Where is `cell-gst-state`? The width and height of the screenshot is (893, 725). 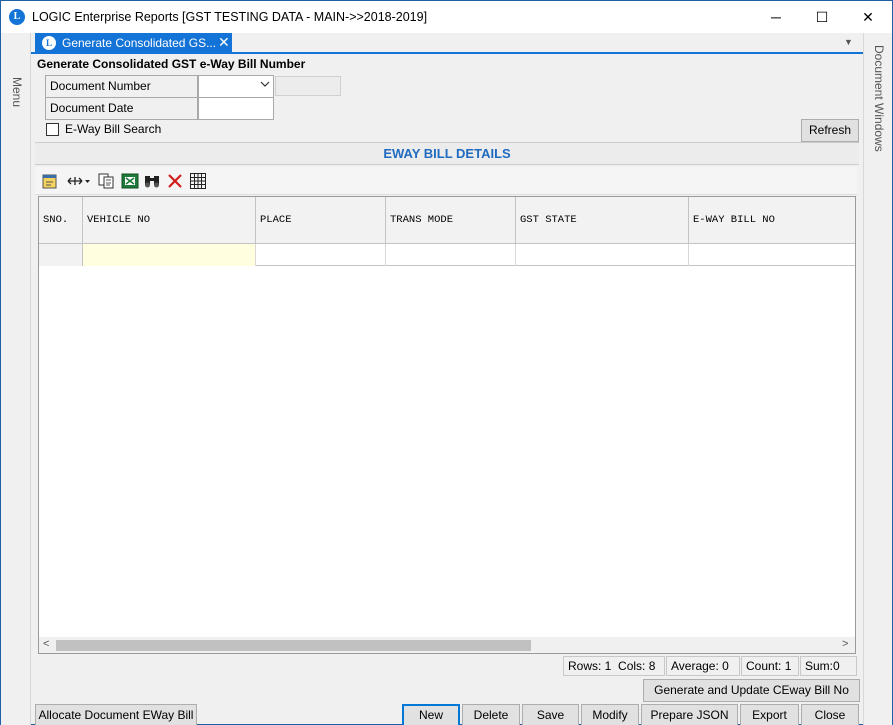
cell-gst-state is located at coordinates (602, 255).